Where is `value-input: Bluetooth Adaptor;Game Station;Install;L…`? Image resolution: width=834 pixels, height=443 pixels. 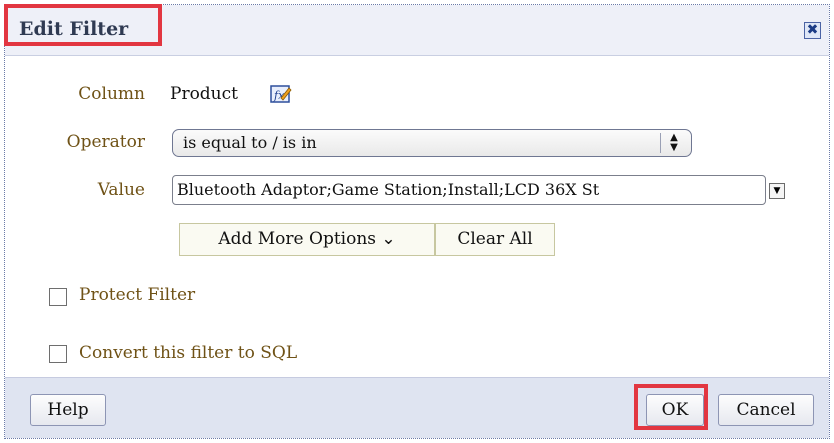
value-input: Bluetooth Adaptor;Game Station;Install;L… is located at coordinates (469, 190).